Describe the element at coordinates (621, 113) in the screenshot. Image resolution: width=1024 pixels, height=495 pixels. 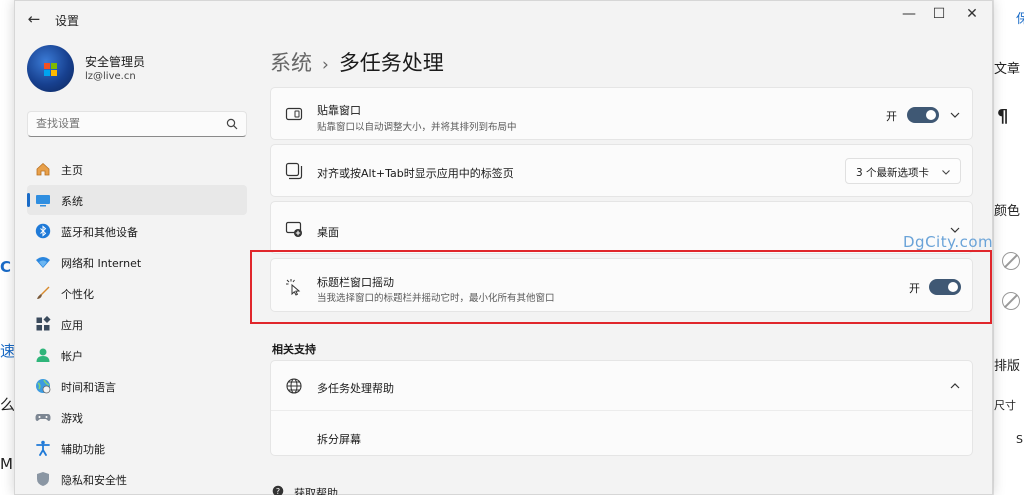
I see `snap-windows-card: 贴靠窗口 贴靠窗口以自动调整大小，并将其排列到布局中 开` at that location.